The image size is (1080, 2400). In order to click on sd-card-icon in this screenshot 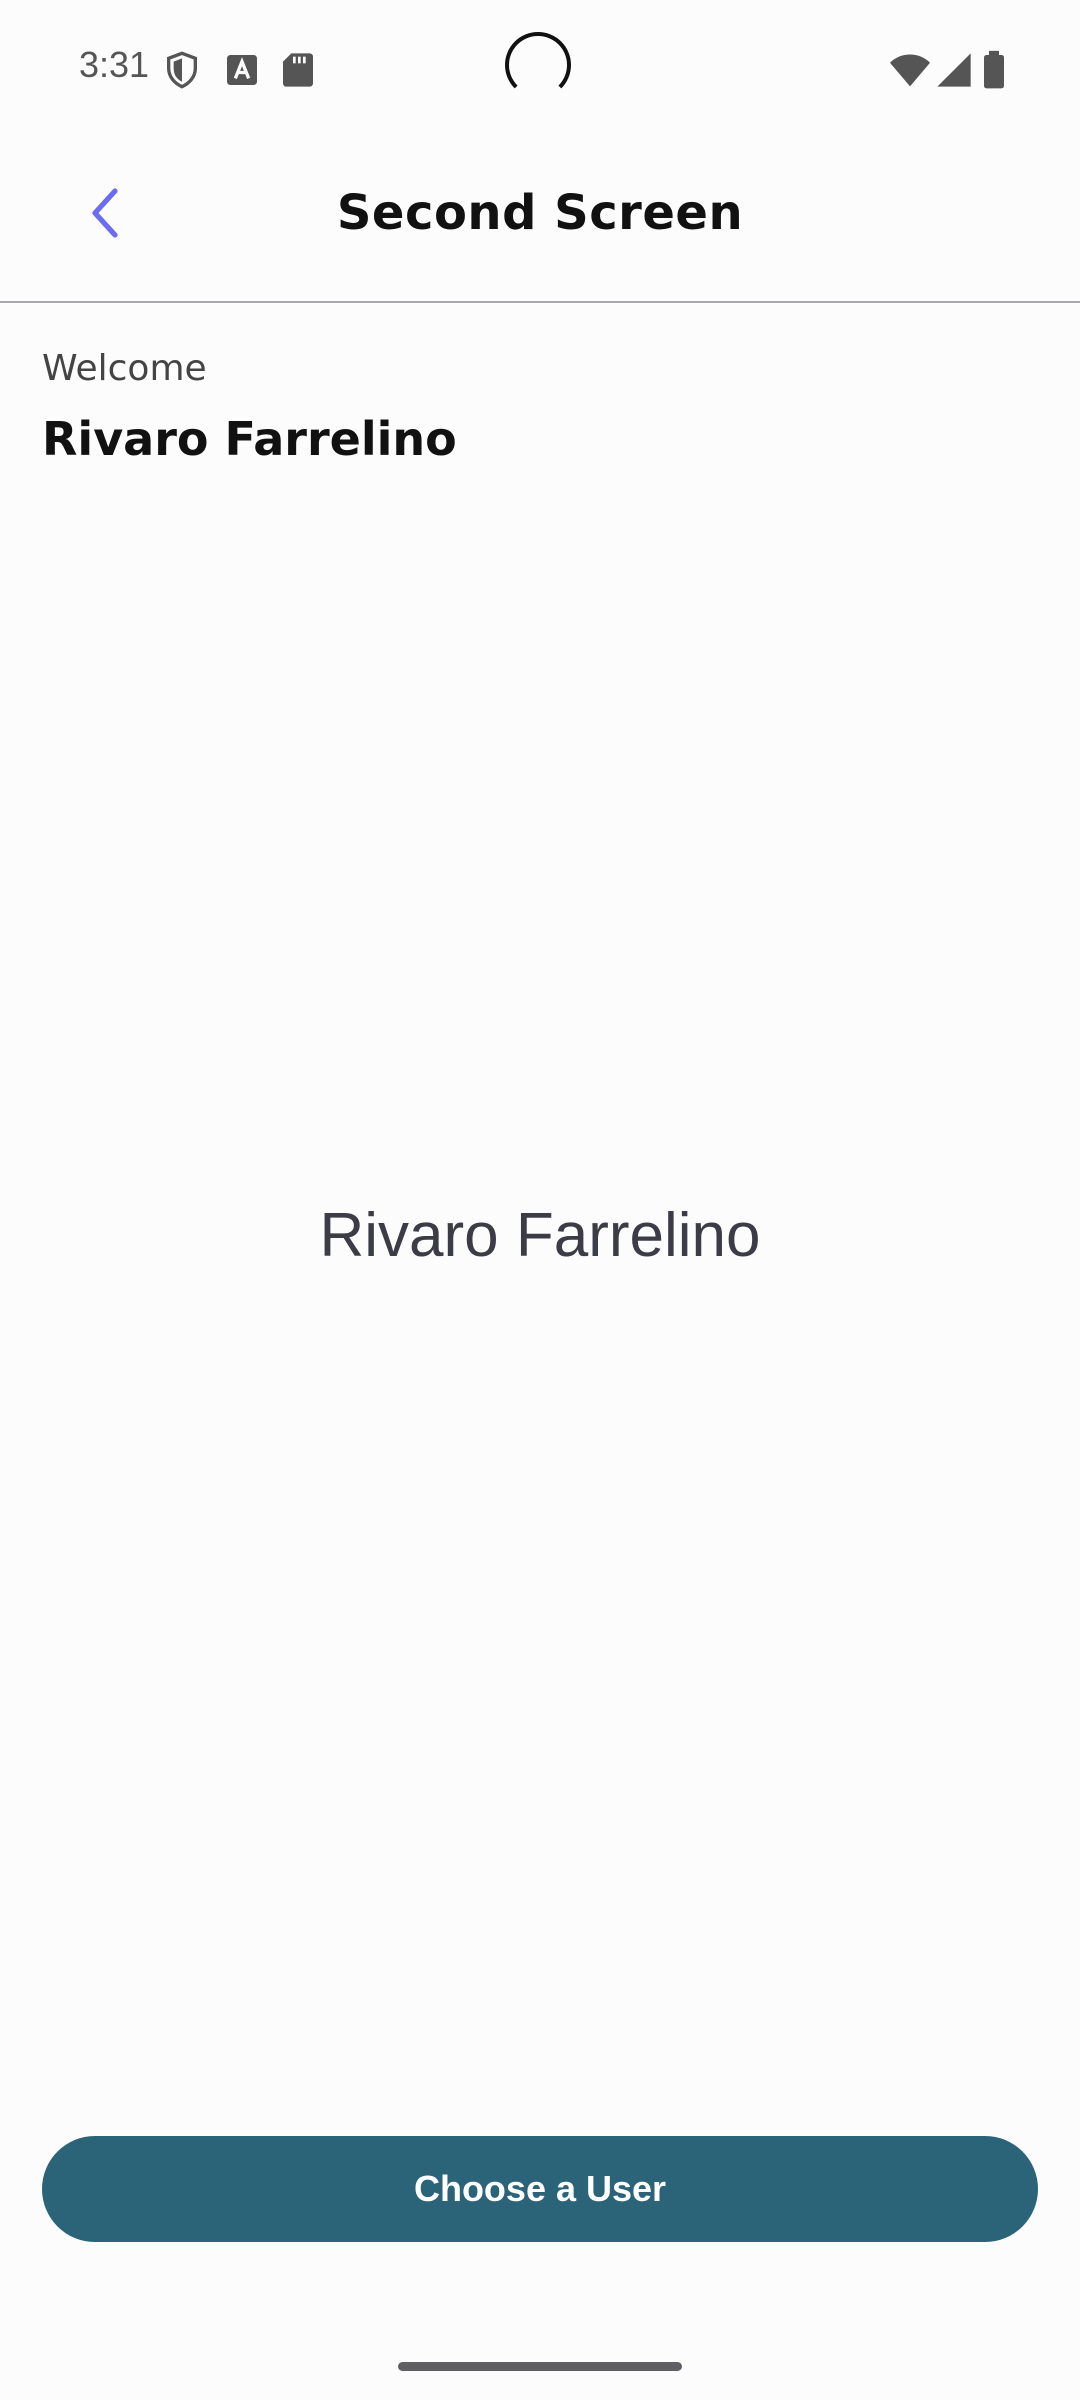, I will do `click(298, 70)`.